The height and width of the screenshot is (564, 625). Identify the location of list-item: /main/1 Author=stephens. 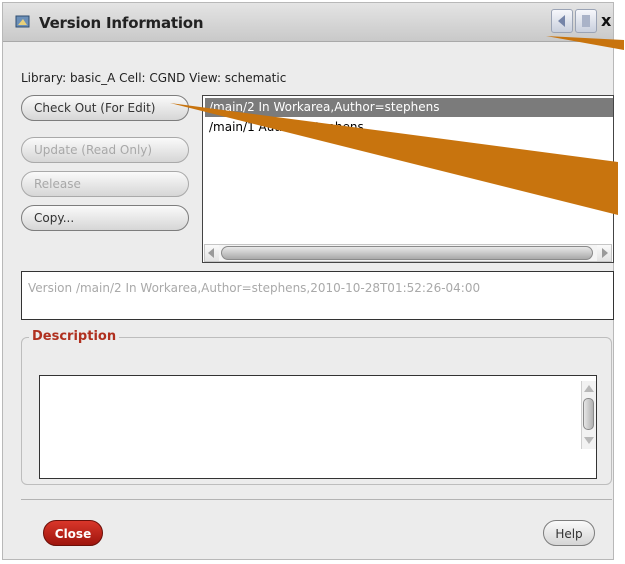
(284, 127).